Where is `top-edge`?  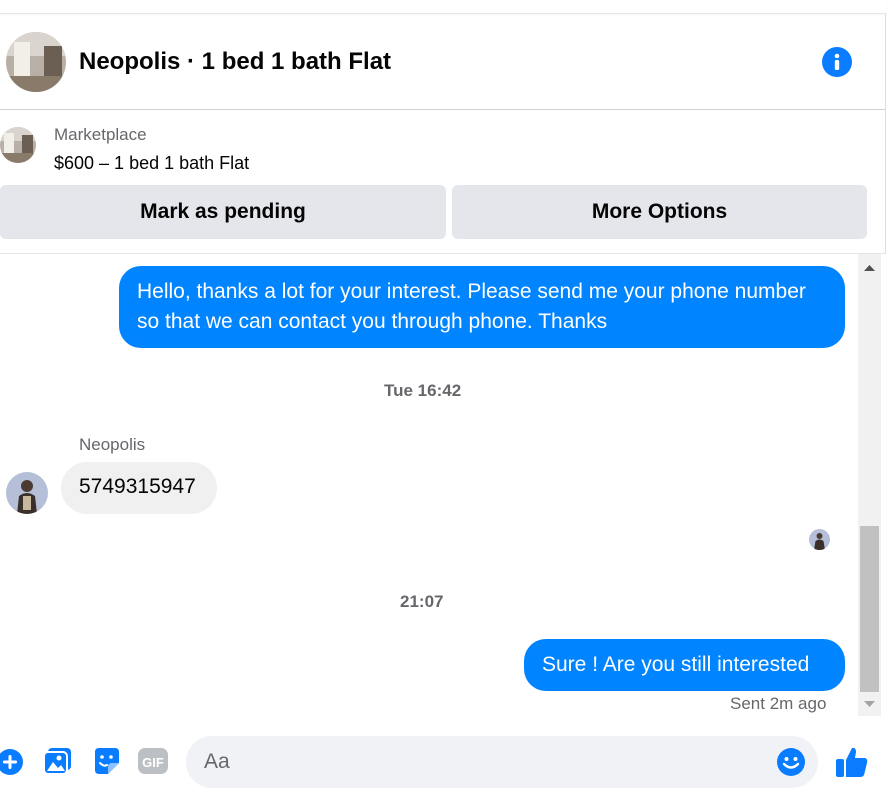 top-edge is located at coordinates (443, 7).